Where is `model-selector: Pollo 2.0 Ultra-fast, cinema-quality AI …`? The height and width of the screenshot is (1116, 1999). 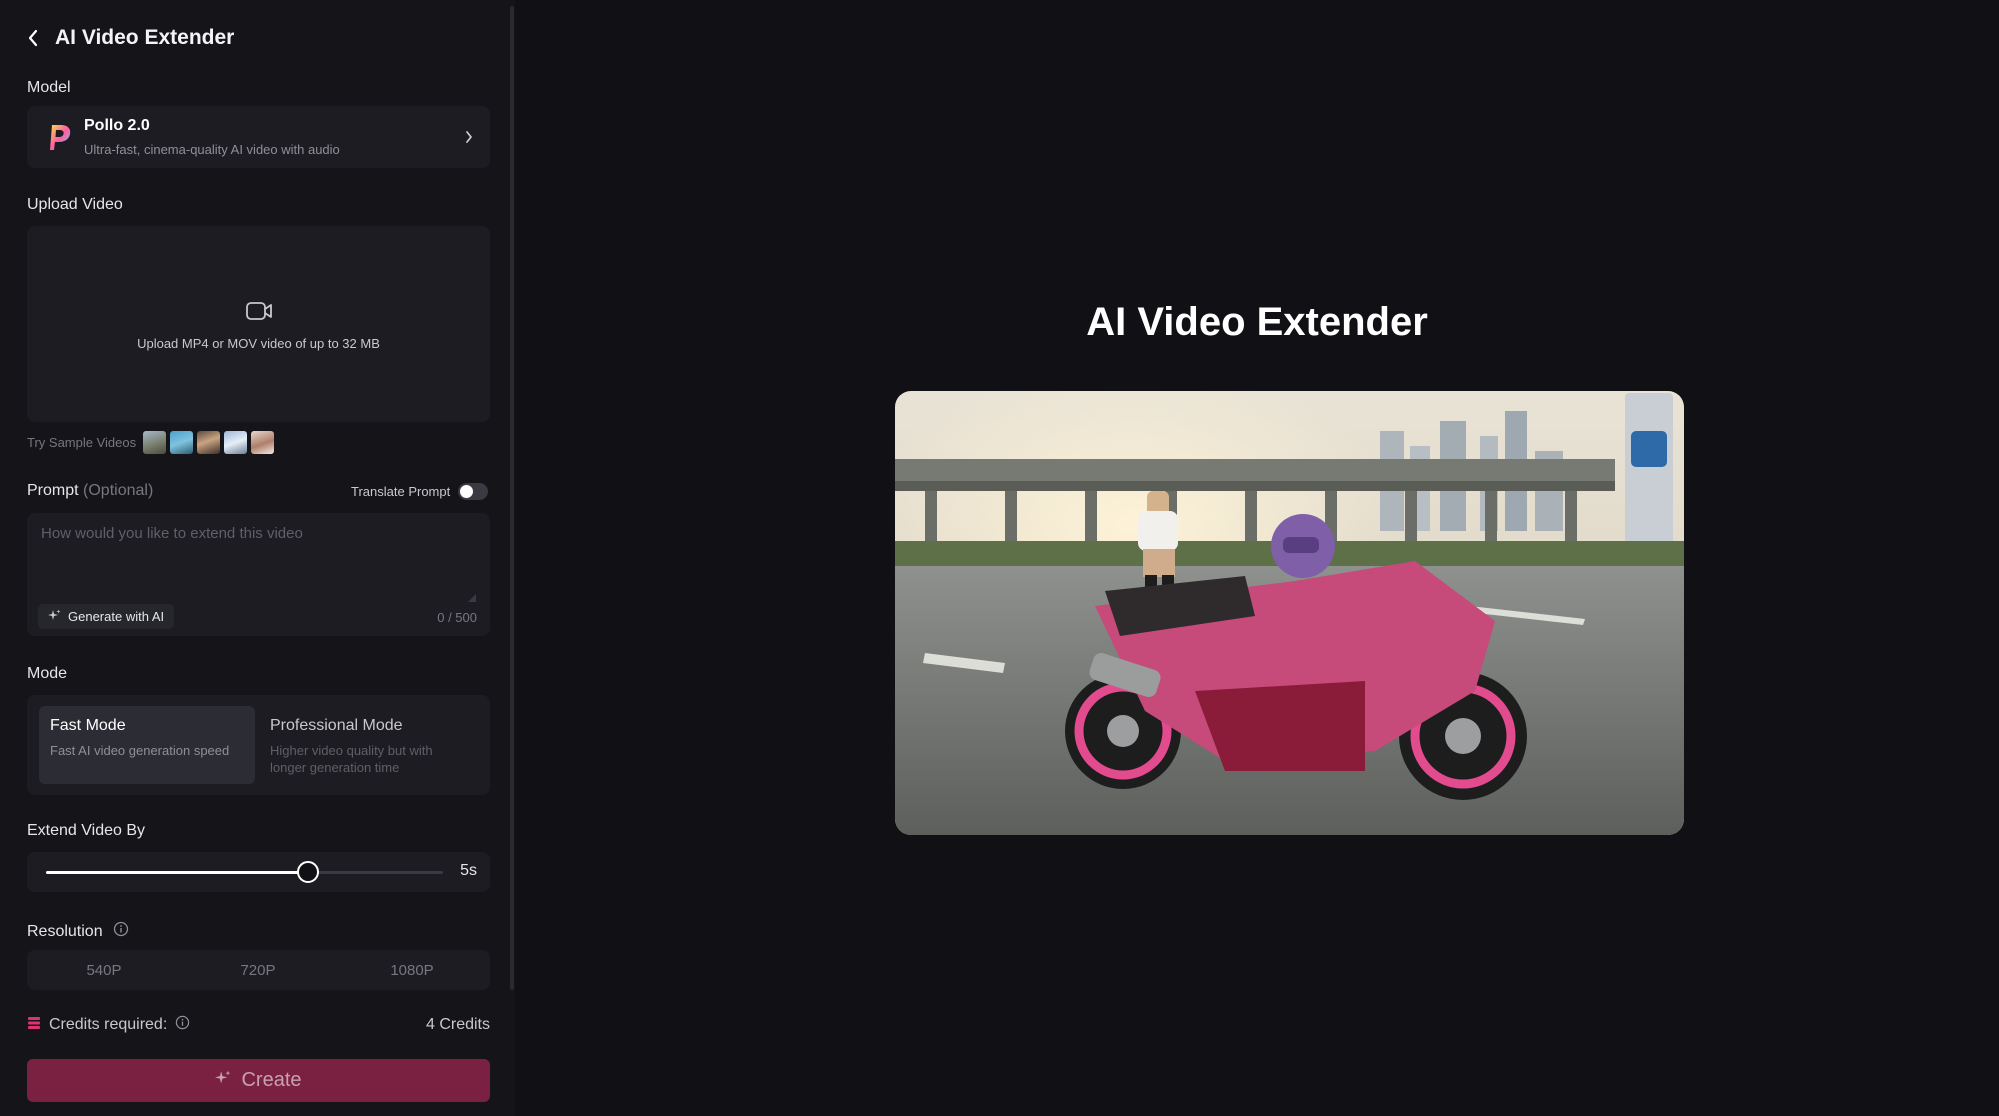 model-selector: Pollo 2.0 Ultra-fast, cinema-quality AI … is located at coordinates (258, 137).